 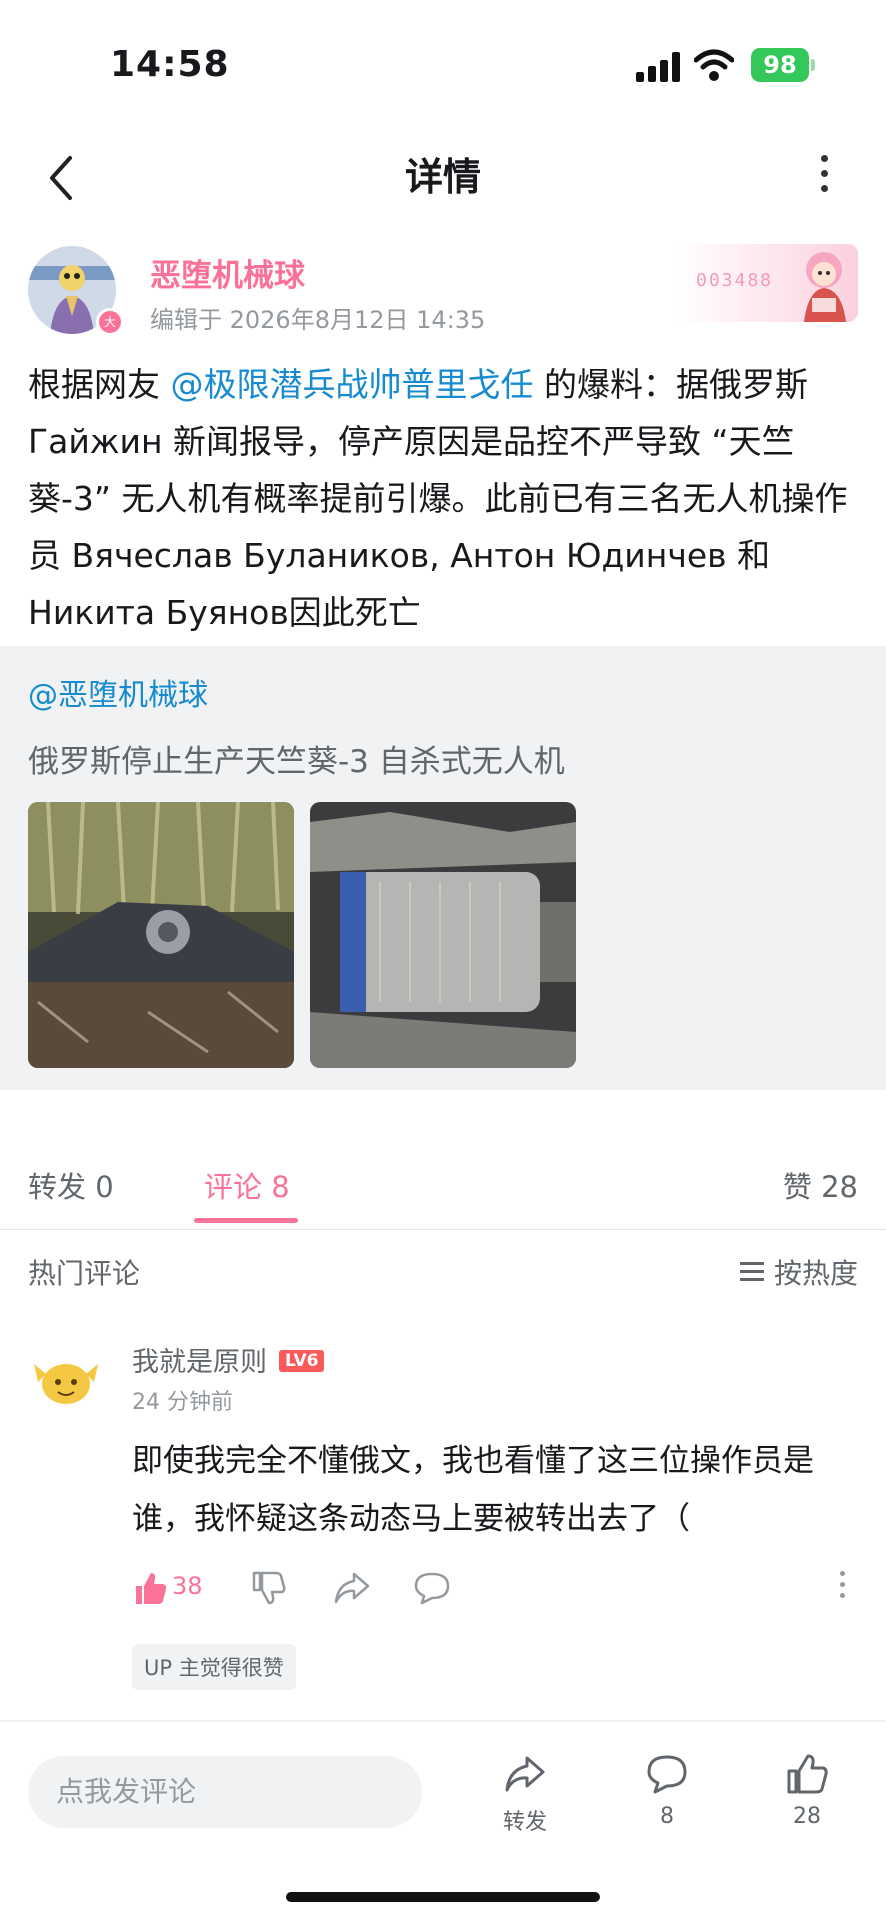 What do you see at coordinates (667, 1816) in the screenshot?
I see `comment-count: 8` at bounding box center [667, 1816].